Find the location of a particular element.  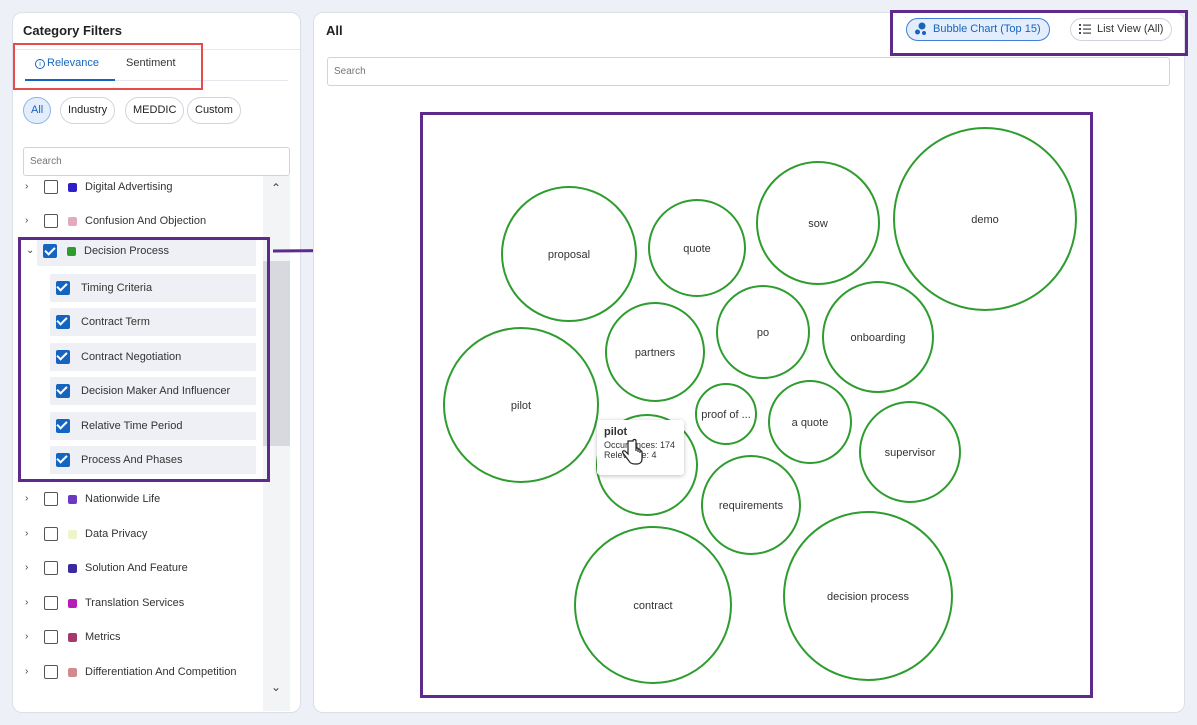

bubble-label: supervisor is located at coordinates (910, 453).